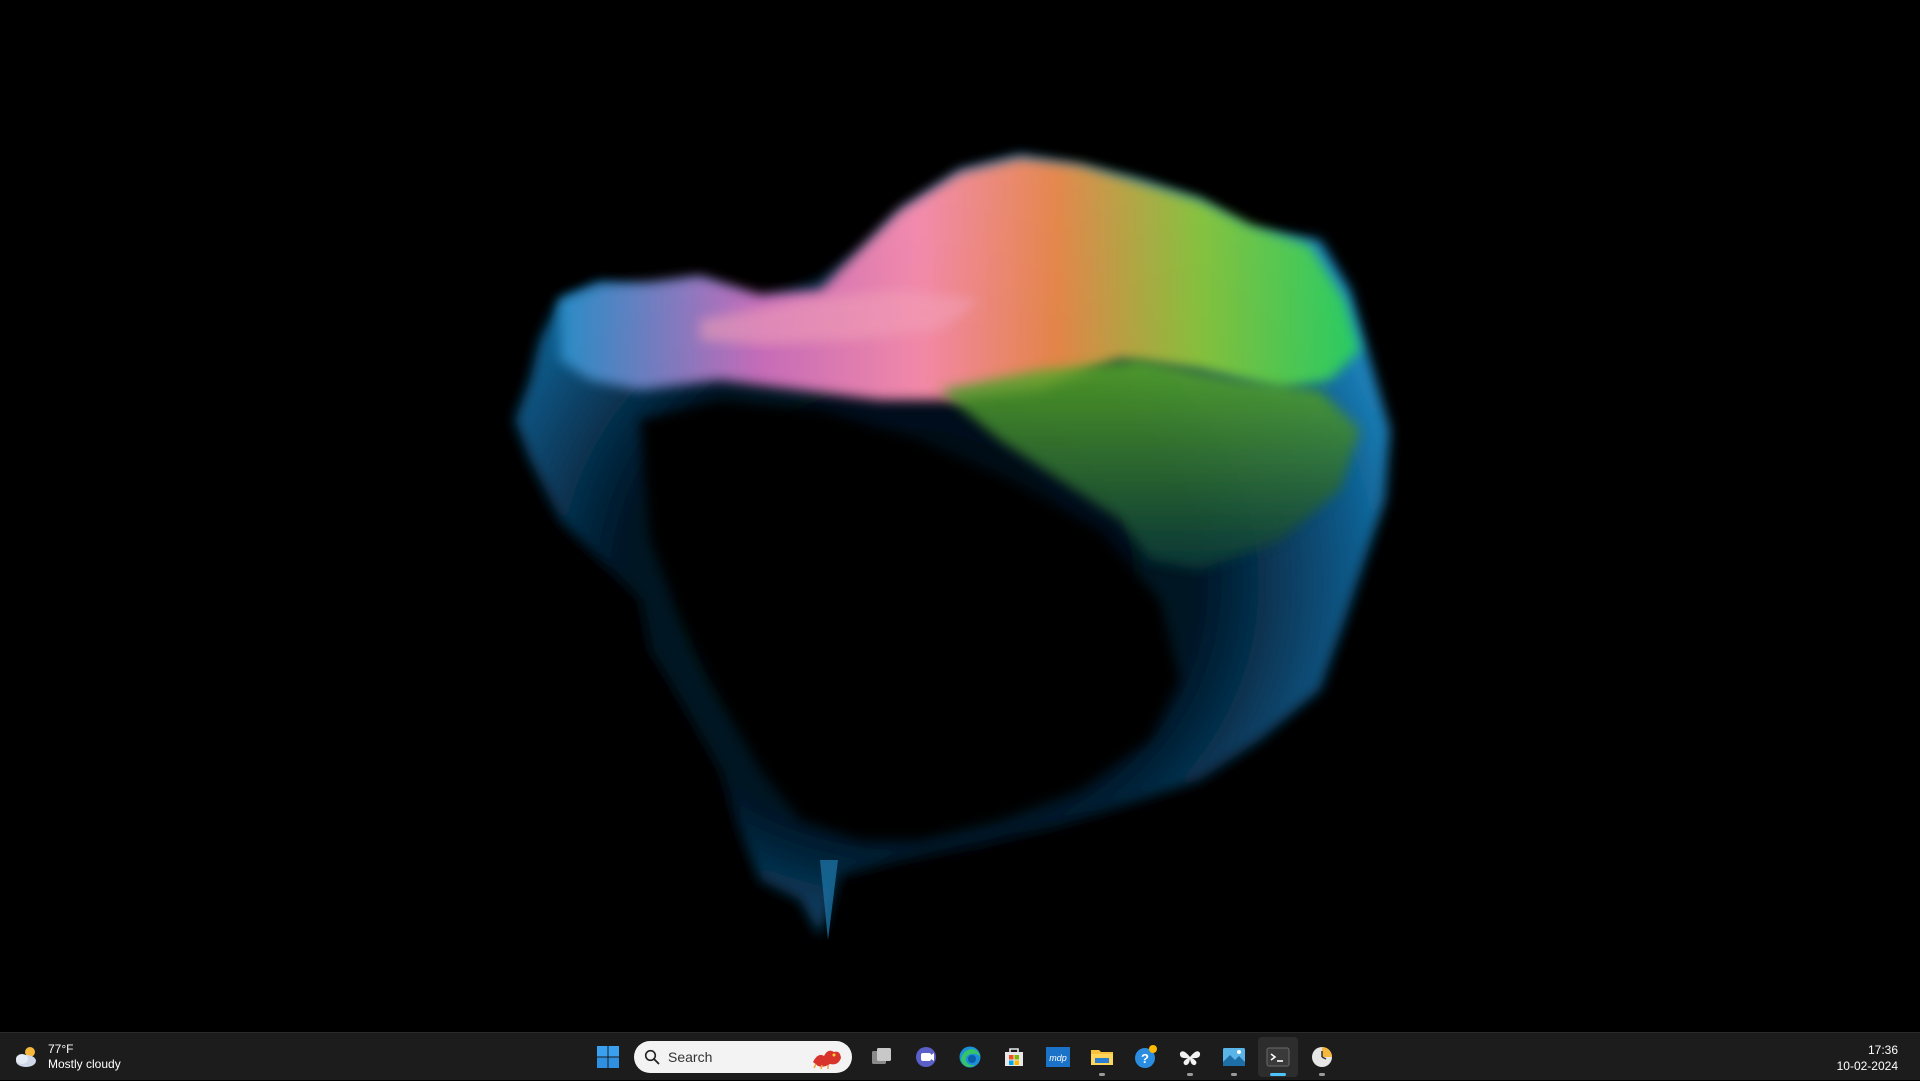  I want to click on butterfly-app-button, so click(1190, 1057).